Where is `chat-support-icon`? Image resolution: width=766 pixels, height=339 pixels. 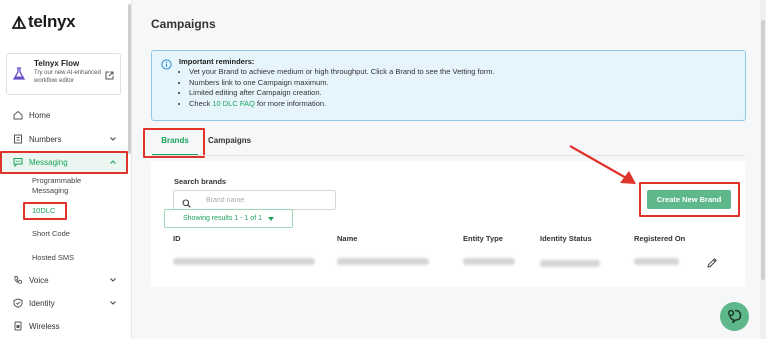
chat-support-icon is located at coordinates (734, 316).